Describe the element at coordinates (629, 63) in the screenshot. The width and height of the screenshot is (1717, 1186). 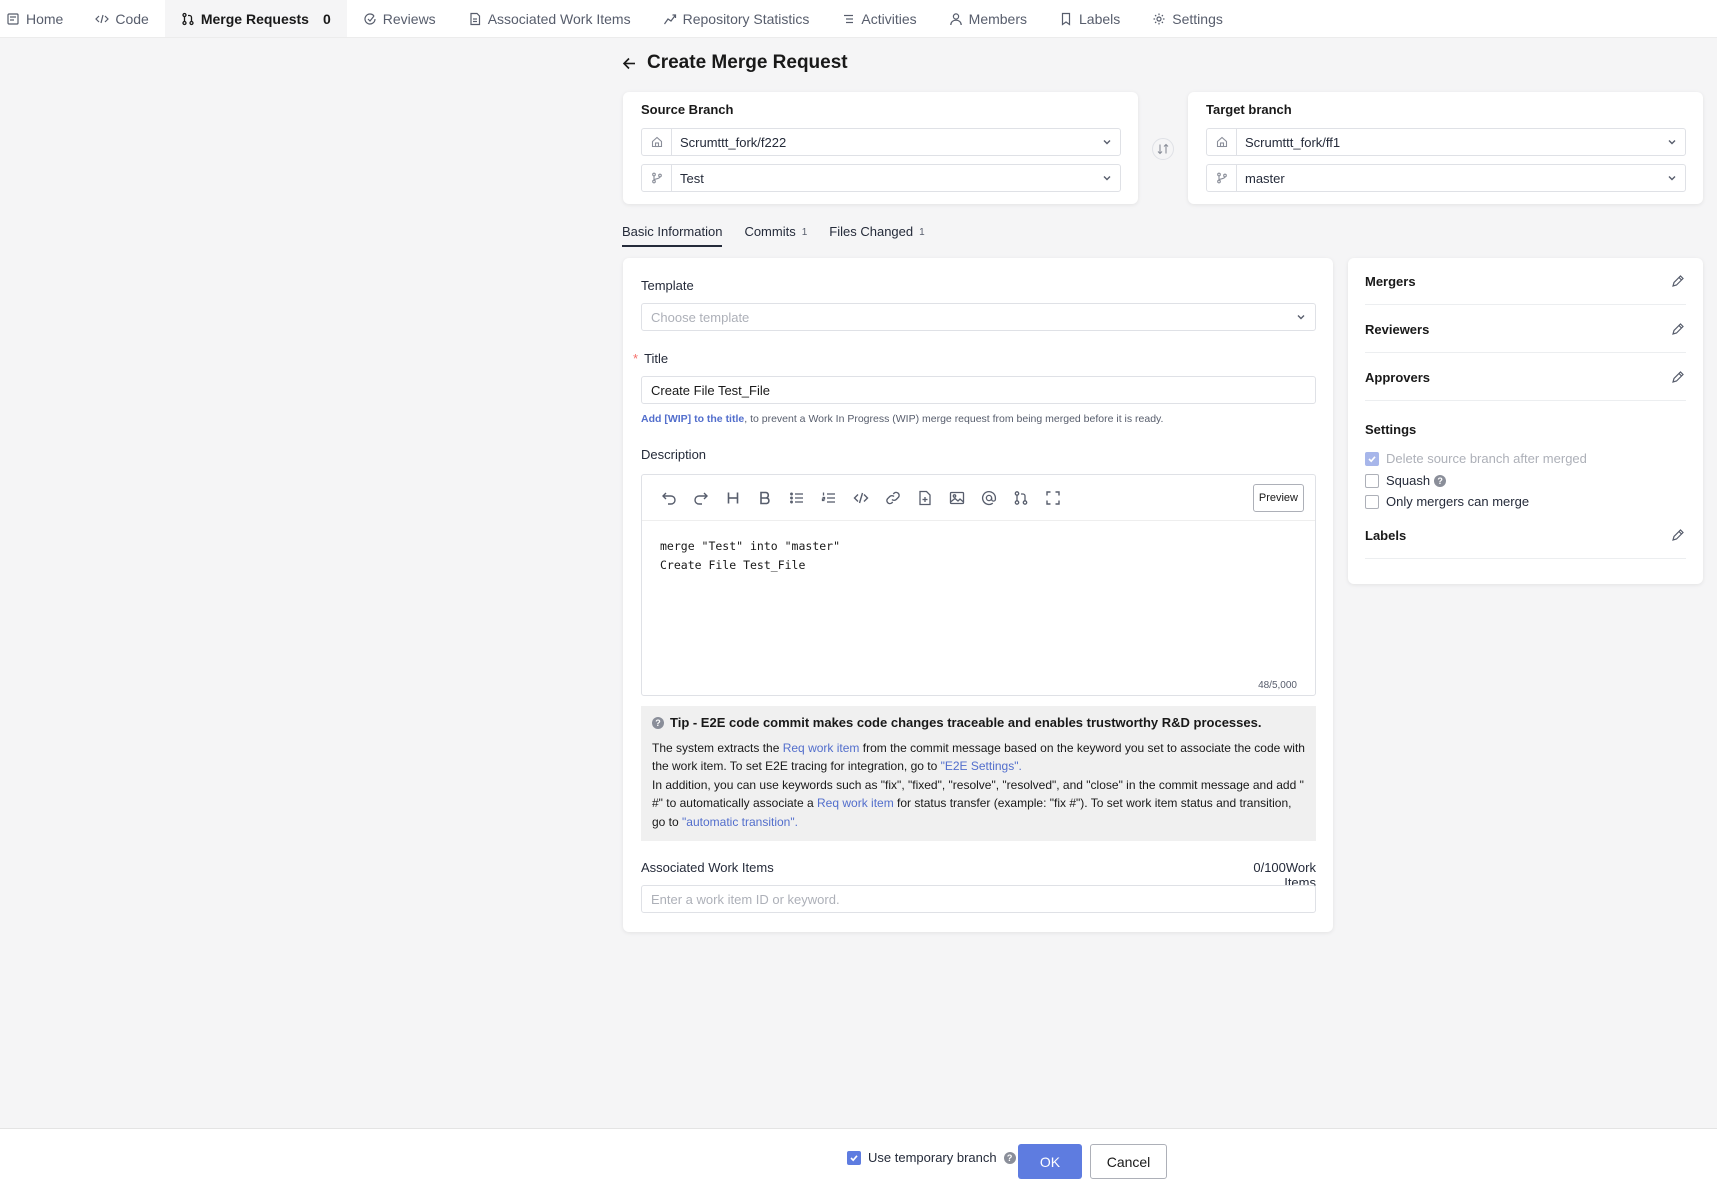
I see `back-arrow-icon` at that location.